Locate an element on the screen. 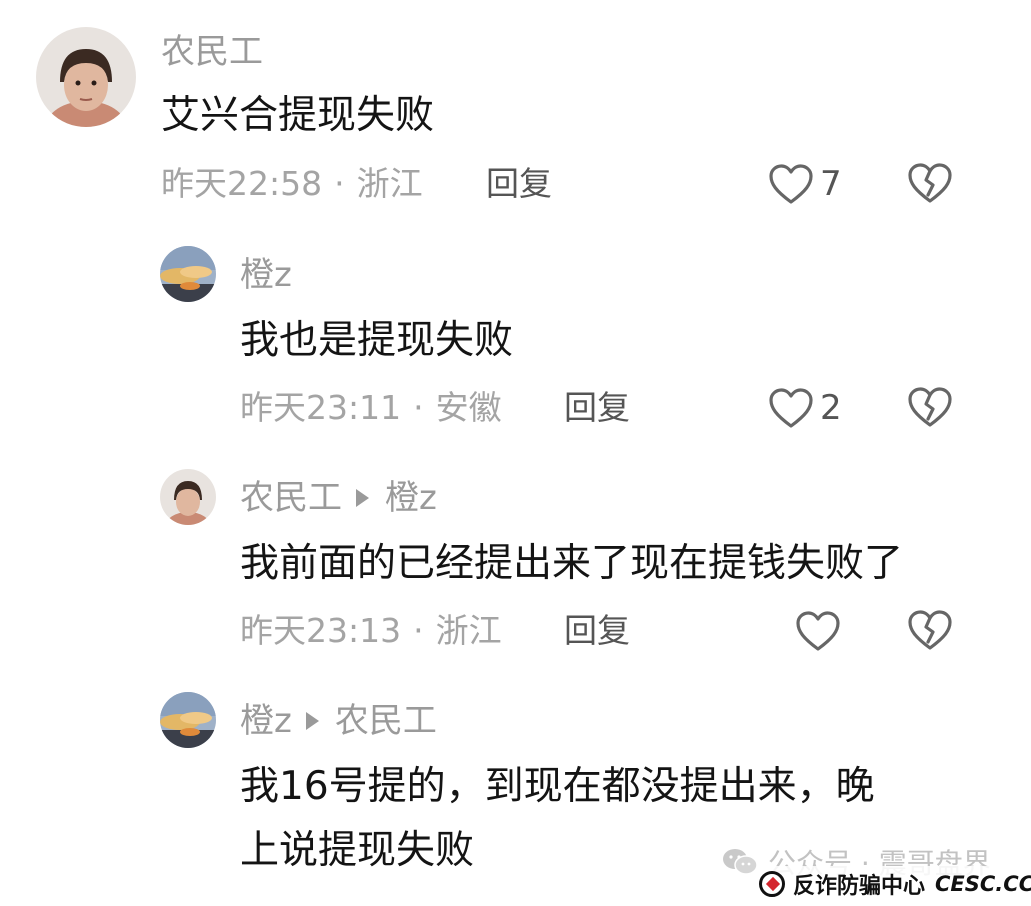  like-count: 2 is located at coordinates (831, 408).